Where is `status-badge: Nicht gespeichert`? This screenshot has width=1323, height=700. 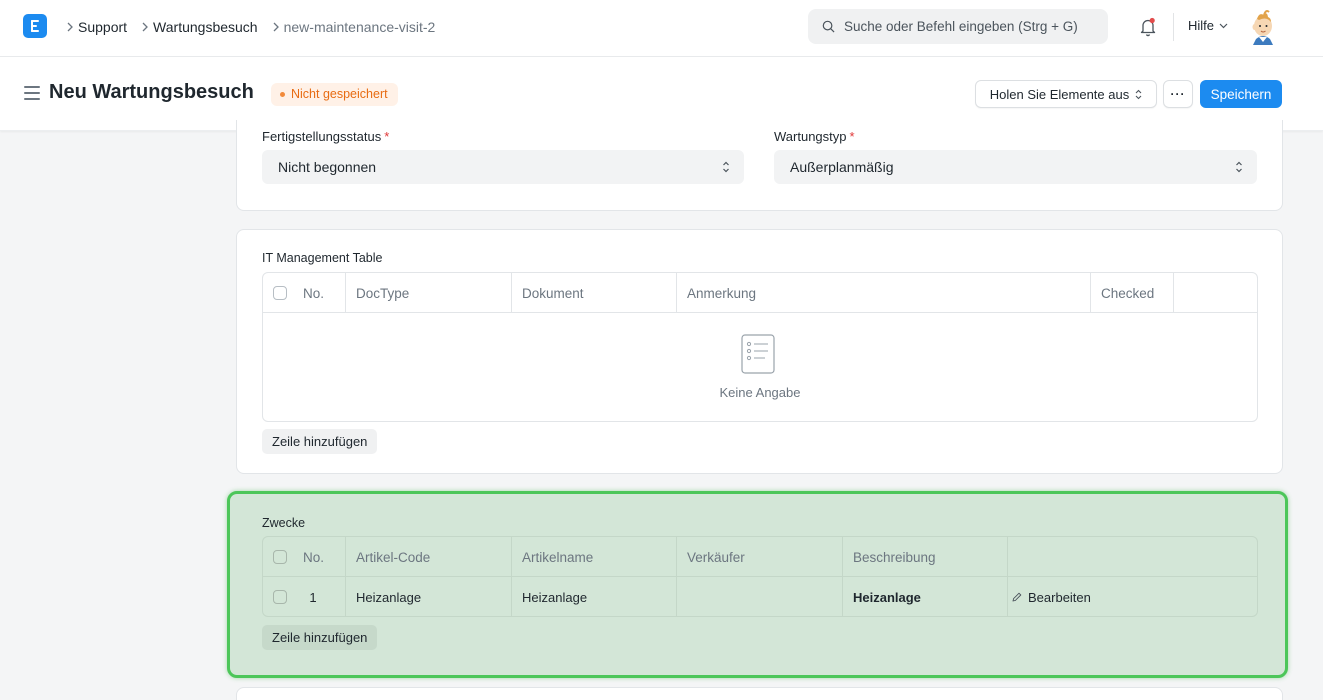 status-badge: Nicht gespeichert is located at coordinates (334, 94).